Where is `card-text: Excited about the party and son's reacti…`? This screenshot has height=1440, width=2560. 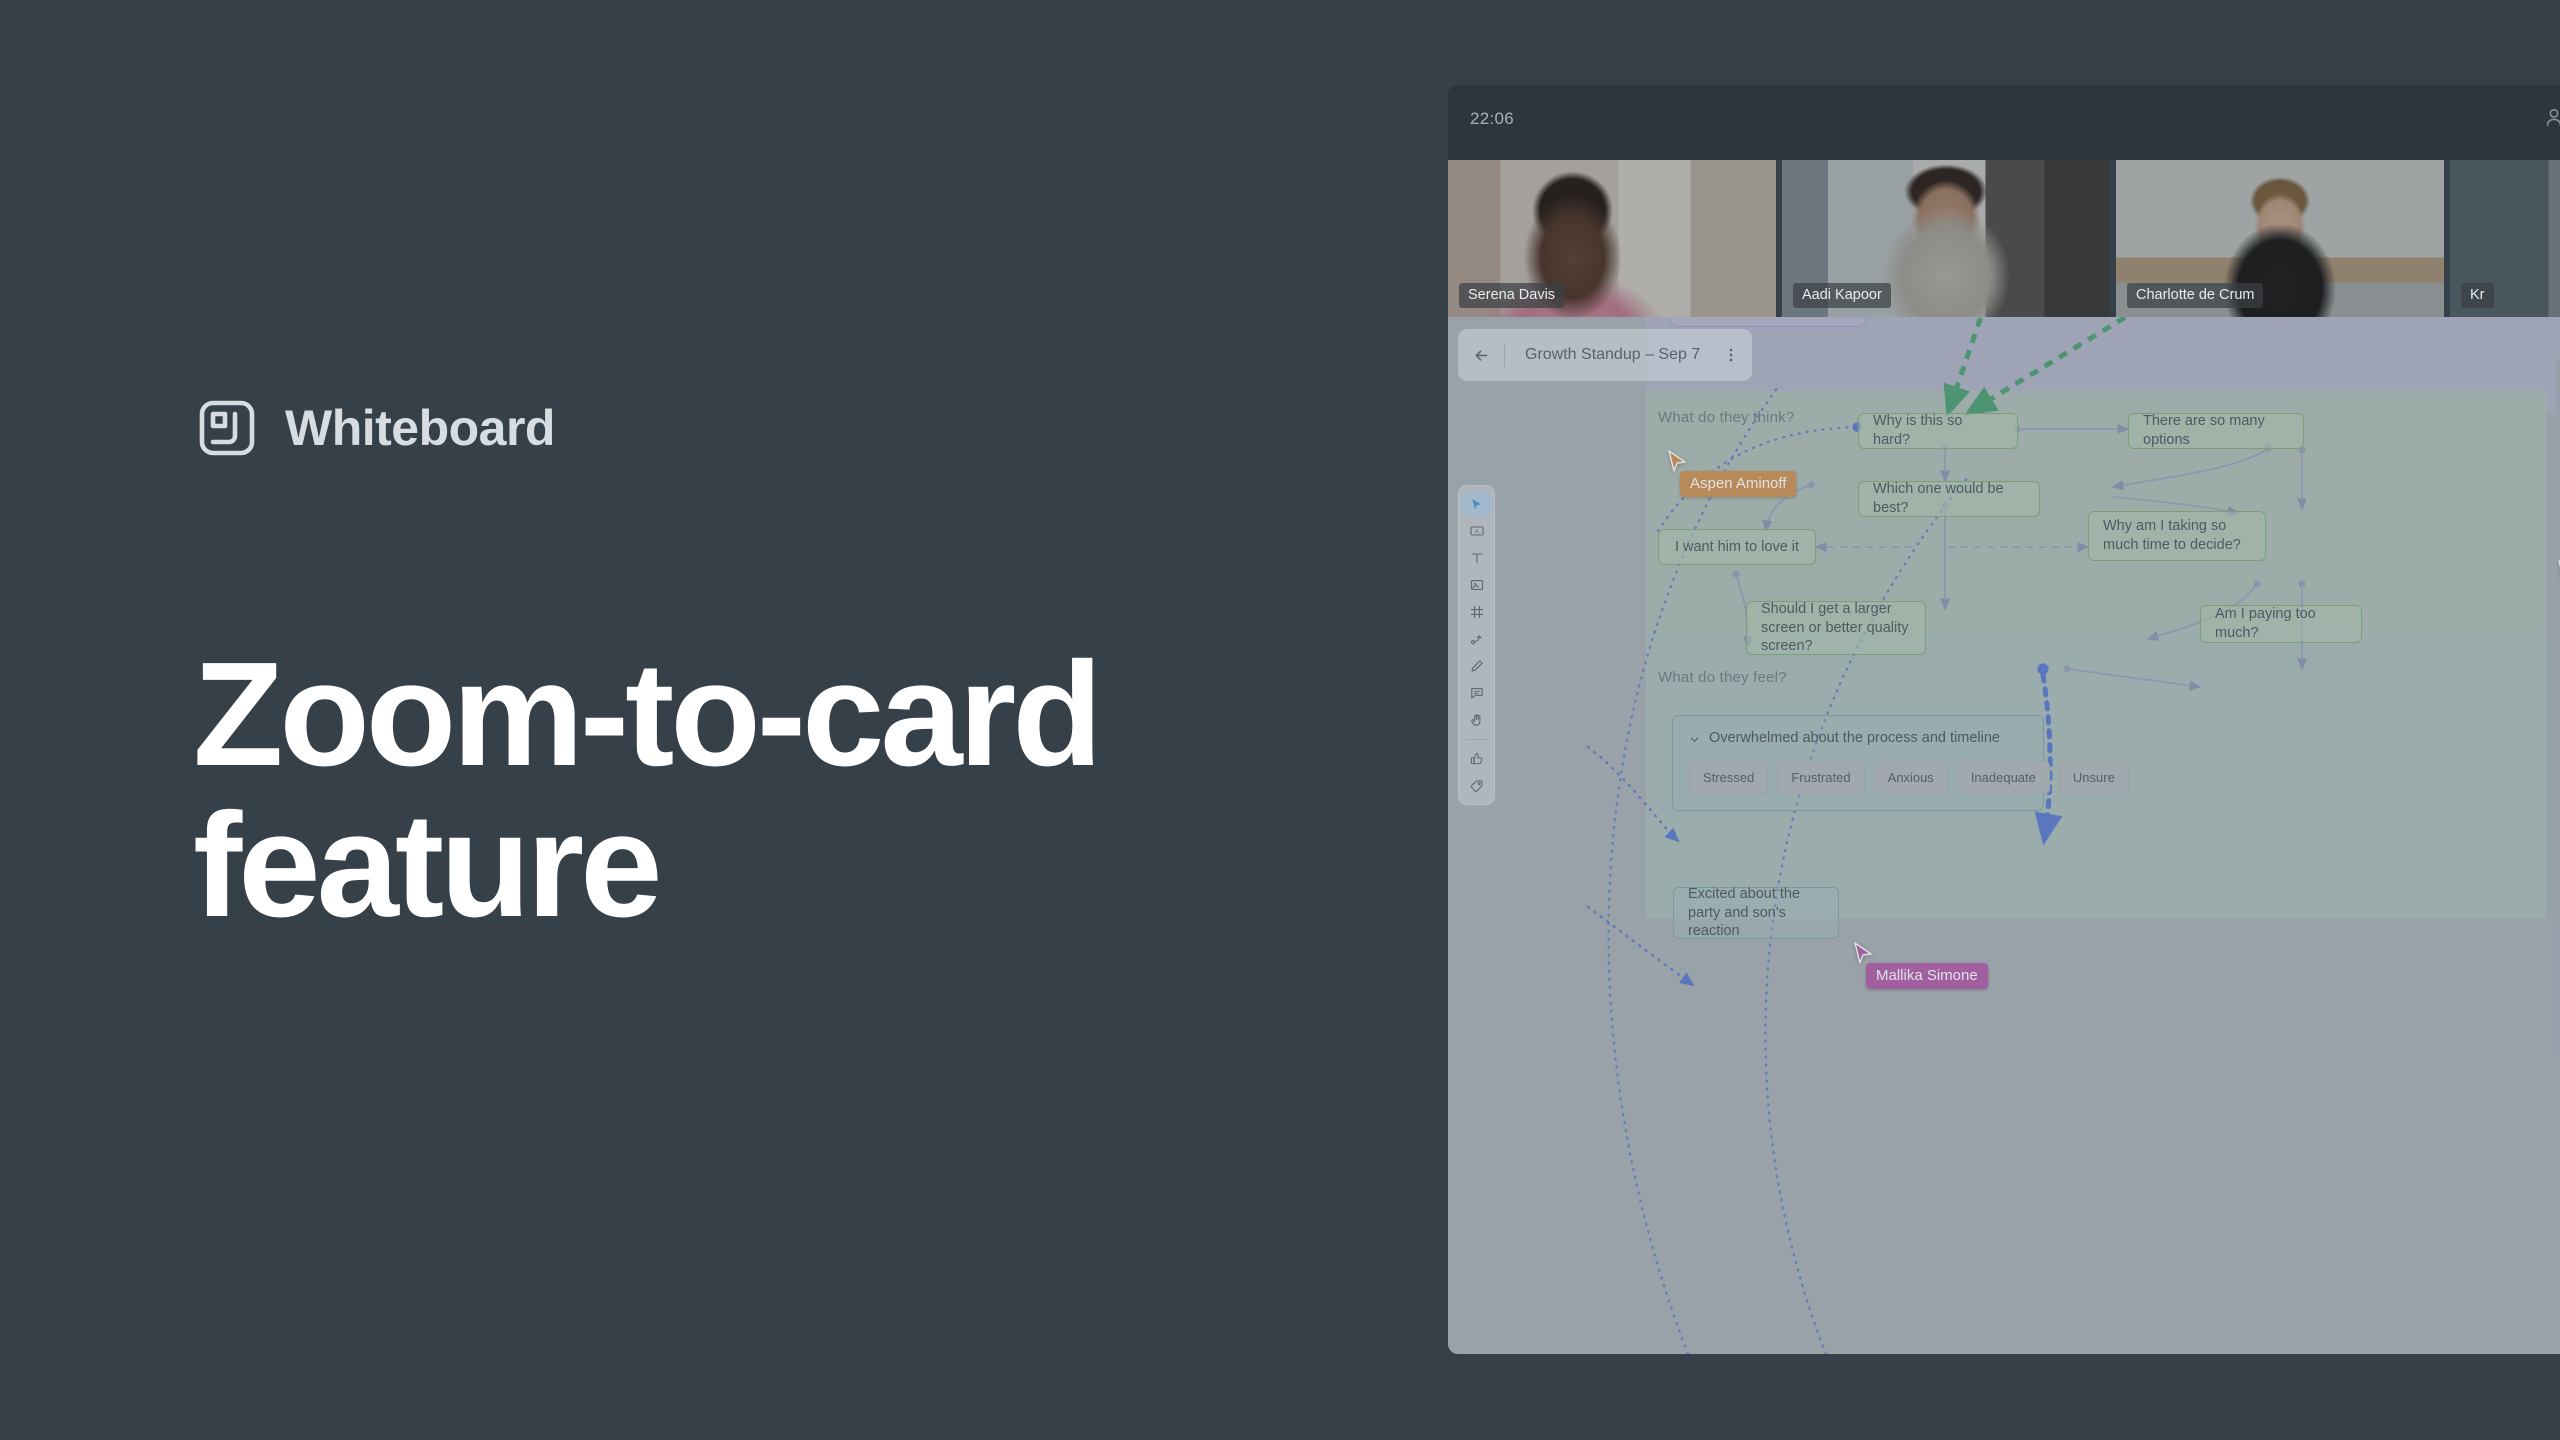
card-text: Excited about the party and son's reacti… is located at coordinates (1744, 913).